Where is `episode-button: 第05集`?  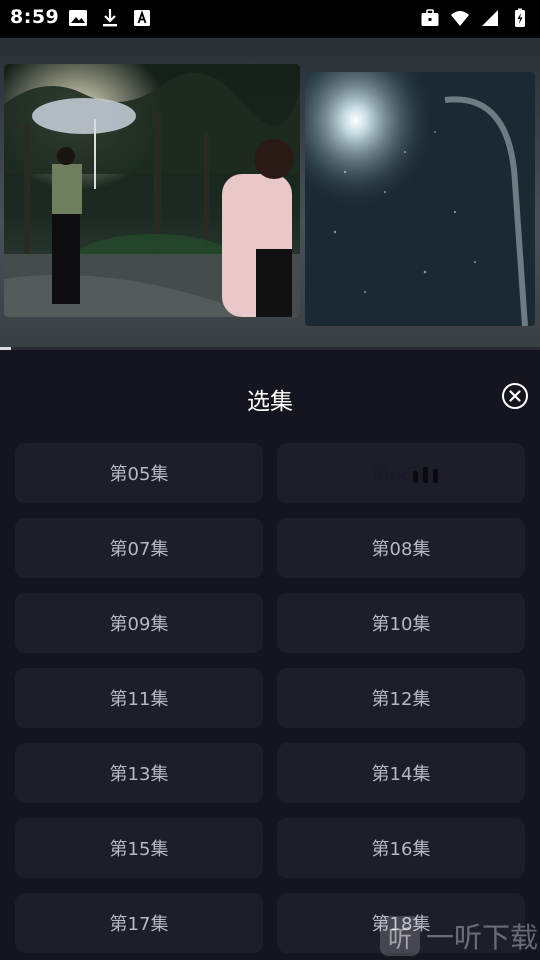 episode-button: 第05集 is located at coordinates (139, 473).